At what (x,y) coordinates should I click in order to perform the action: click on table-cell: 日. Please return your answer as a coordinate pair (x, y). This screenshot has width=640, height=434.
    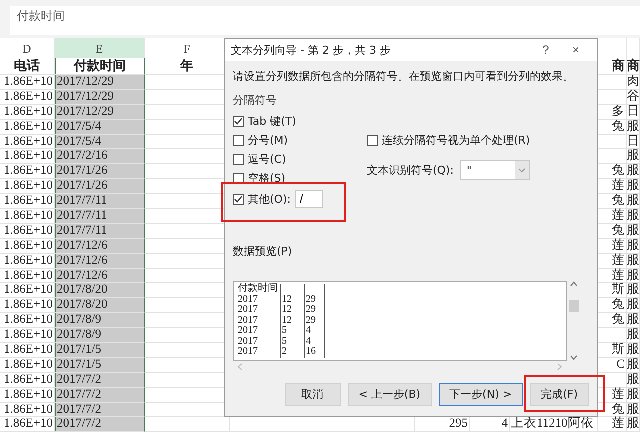
    Looking at the image, I should click on (633, 142).